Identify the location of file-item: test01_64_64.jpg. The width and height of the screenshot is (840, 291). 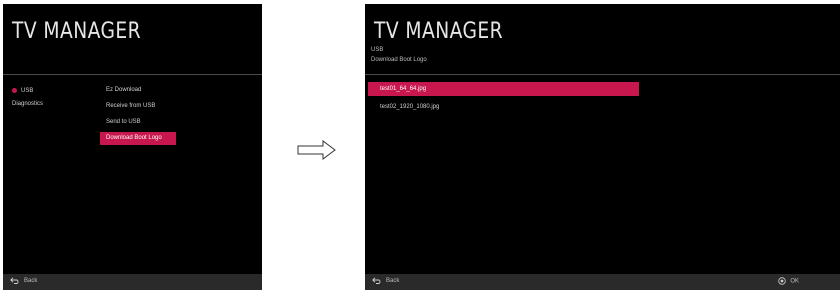
(503, 89).